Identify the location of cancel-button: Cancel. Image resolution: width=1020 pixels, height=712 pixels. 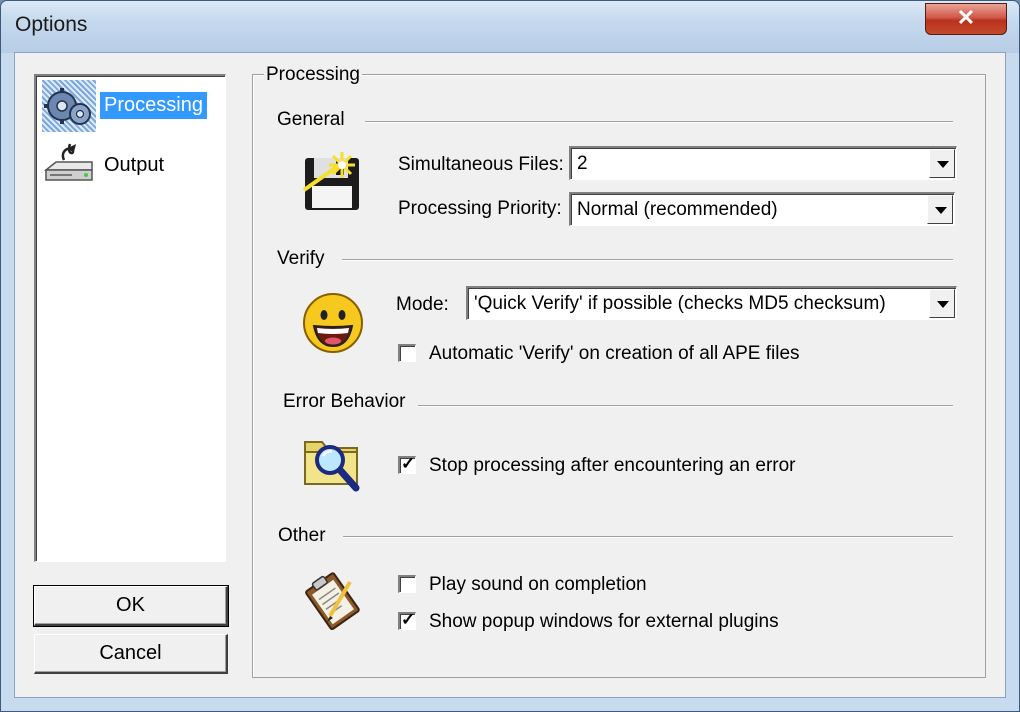
(131, 654).